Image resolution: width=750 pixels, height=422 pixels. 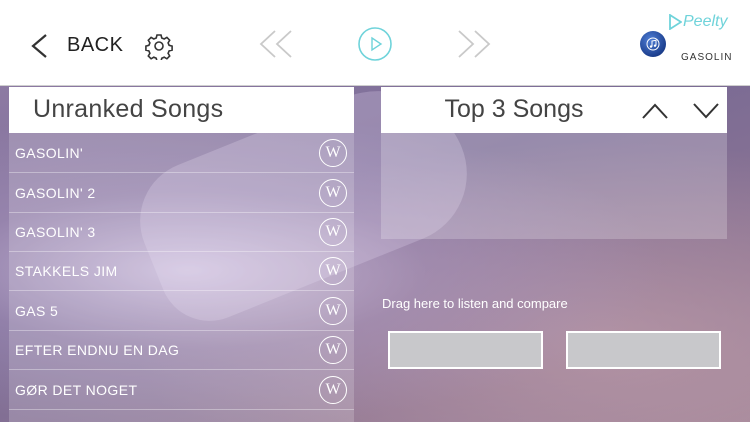 What do you see at coordinates (55, 193) in the screenshot?
I see `song-name: GASOLIN' 2` at bounding box center [55, 193].